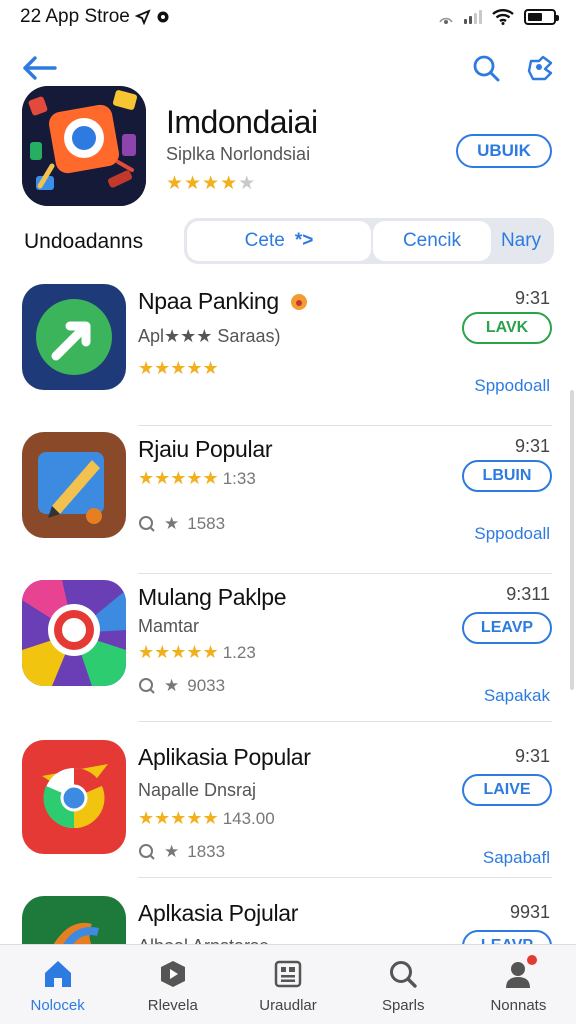 The image size is (576, 1024). Describe the element at coordinates (206, 523) in the screenshot. I see `meta-value: 1583` at that location.